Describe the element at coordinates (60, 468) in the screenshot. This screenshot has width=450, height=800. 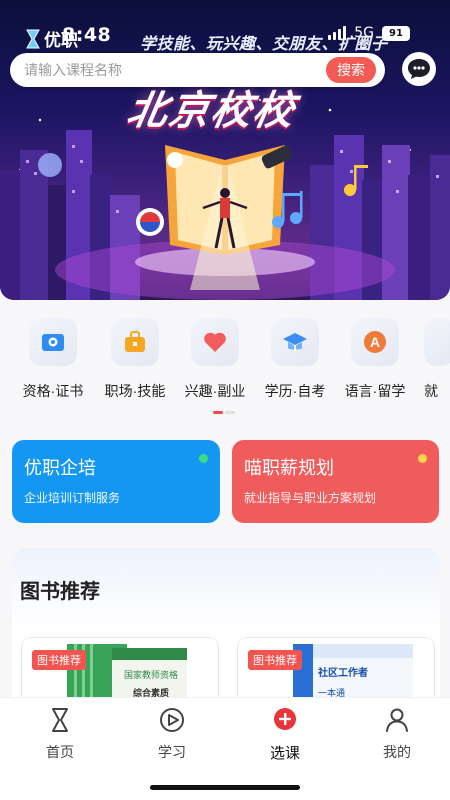
I see `promo-title: 优职企培` at that location.